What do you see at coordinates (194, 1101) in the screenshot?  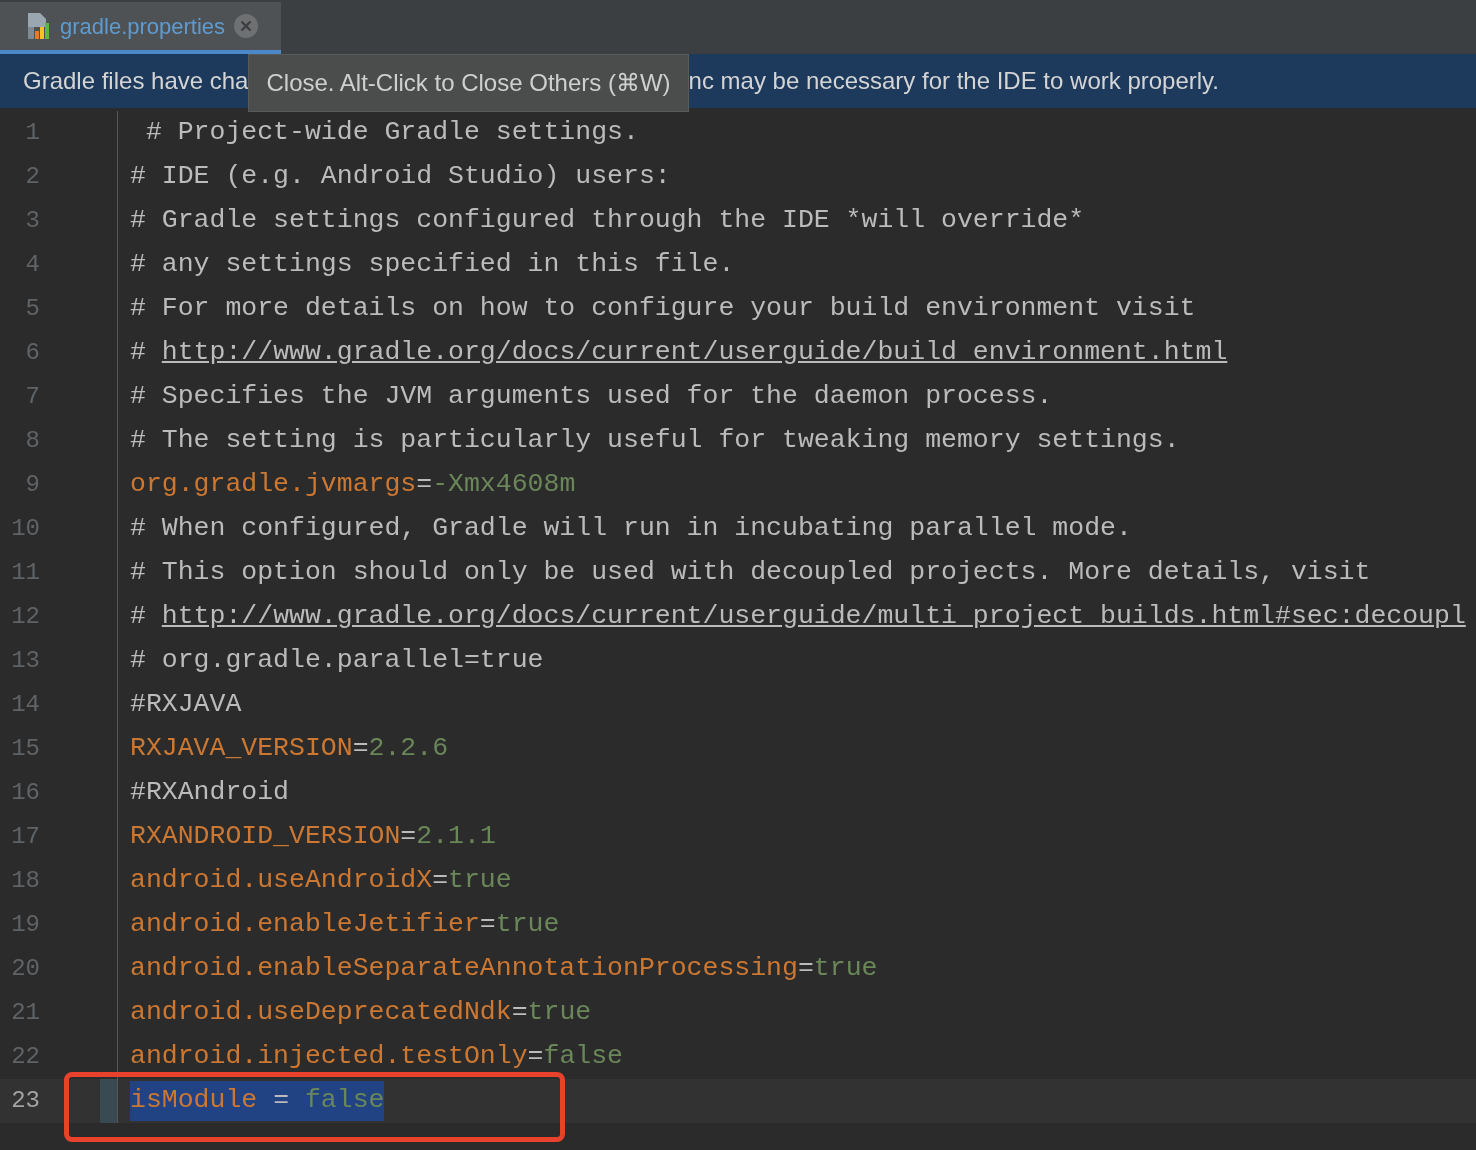 I see `property-key: isModule` at bounding box center [194, 1101].